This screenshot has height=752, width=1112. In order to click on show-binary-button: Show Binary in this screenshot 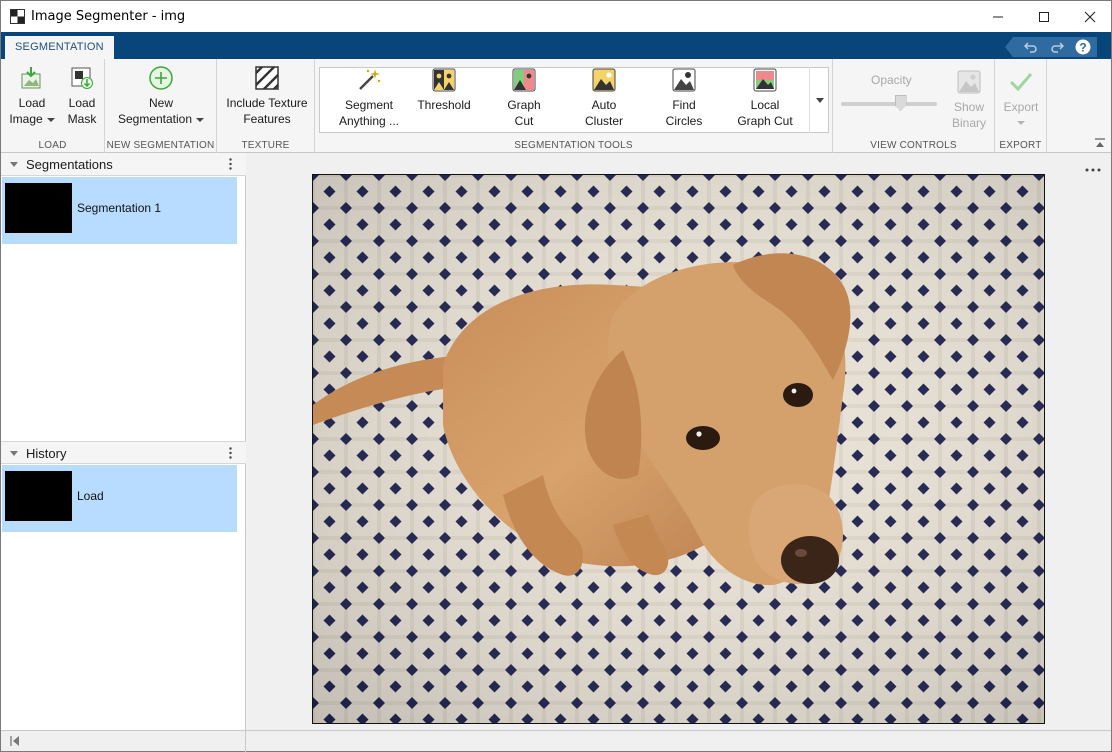, I will do `click(969, 100)`.